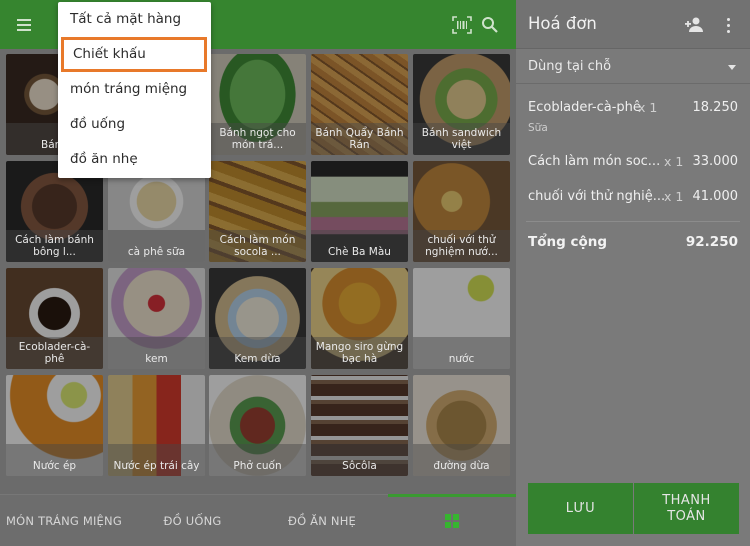  Describe the element at coordinates (156, 246) in the screenshot. I see `product-label: cà phê sữa` at that location.